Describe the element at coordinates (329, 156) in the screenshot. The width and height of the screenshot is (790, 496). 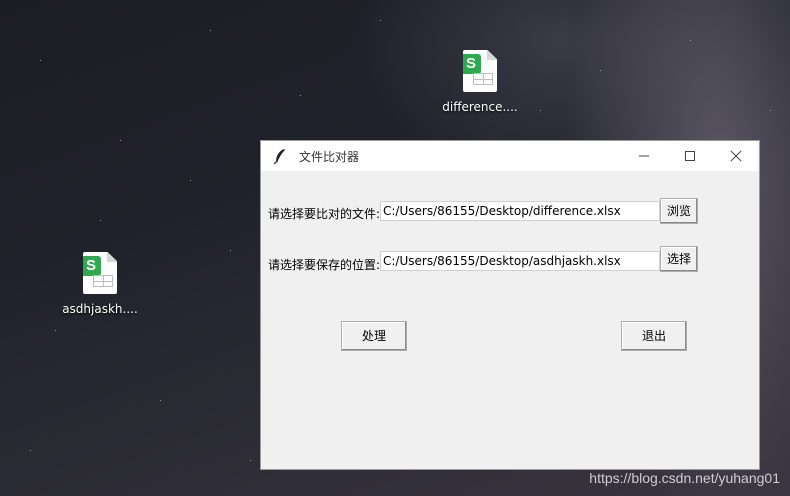
I see `window-title: 文件比对器` at that location.